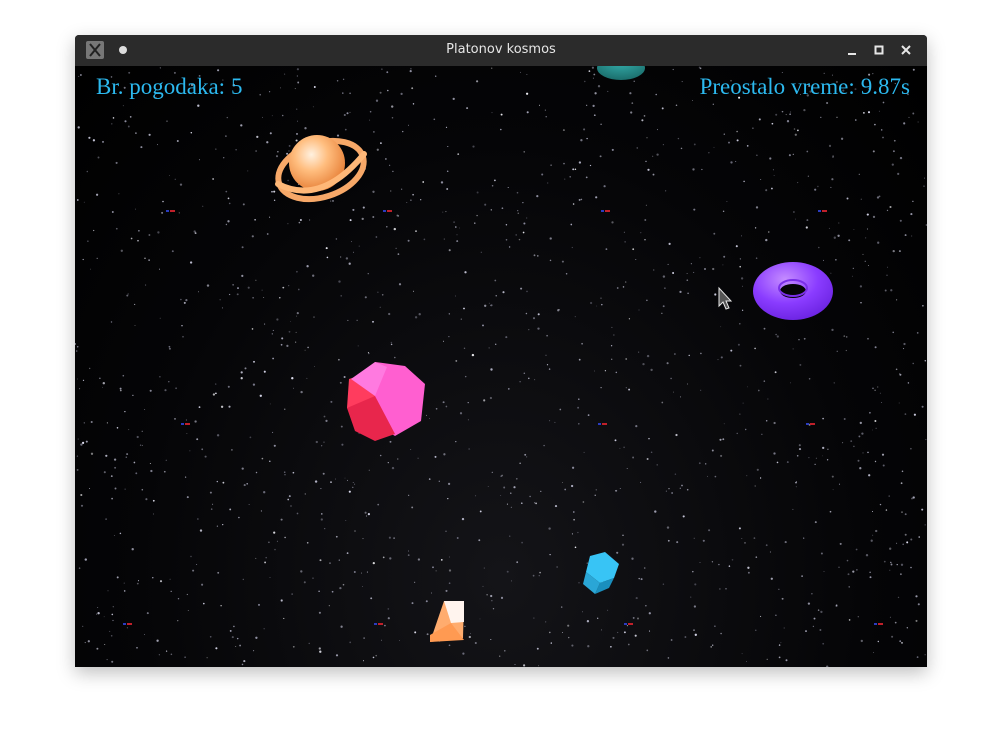 This screenshot has height=752, width=1002. Describe the element at coordinates (386, 401) in the screenshot. I see `pink-dodecahedron` at that location.